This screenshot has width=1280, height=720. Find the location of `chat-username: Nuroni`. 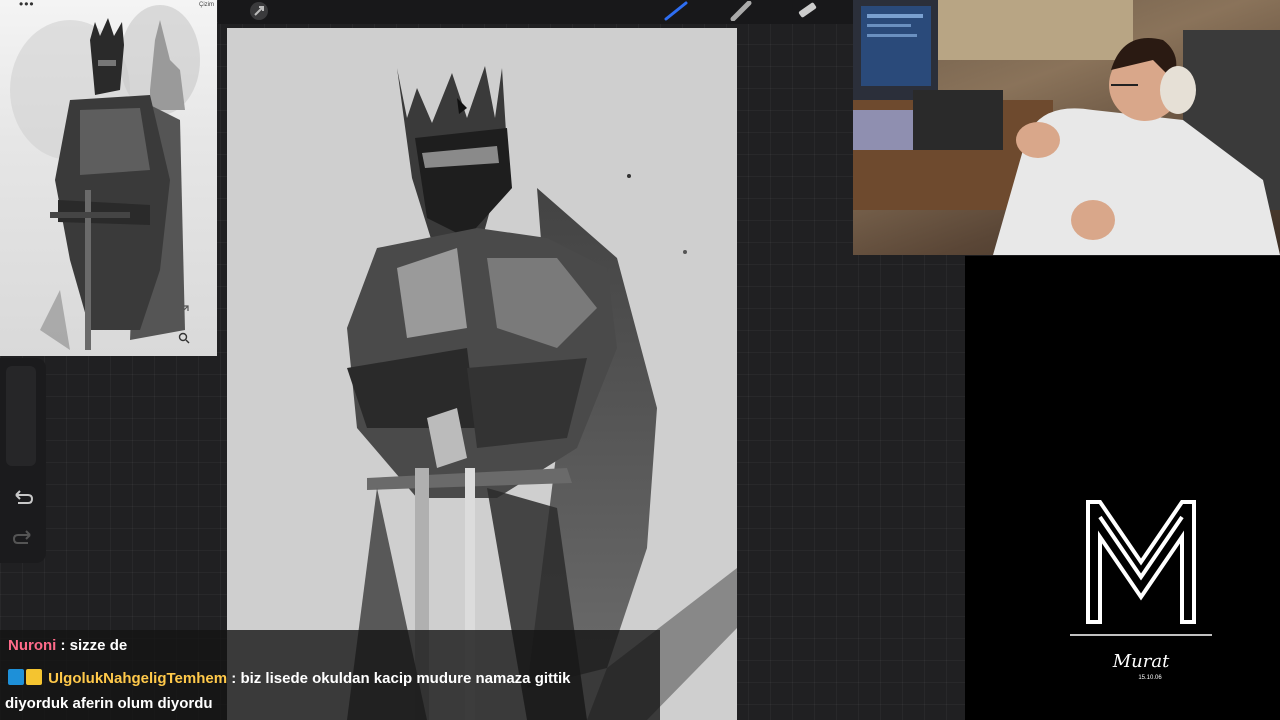

chat-username: Nuroni is located at coordinates (32, 645).